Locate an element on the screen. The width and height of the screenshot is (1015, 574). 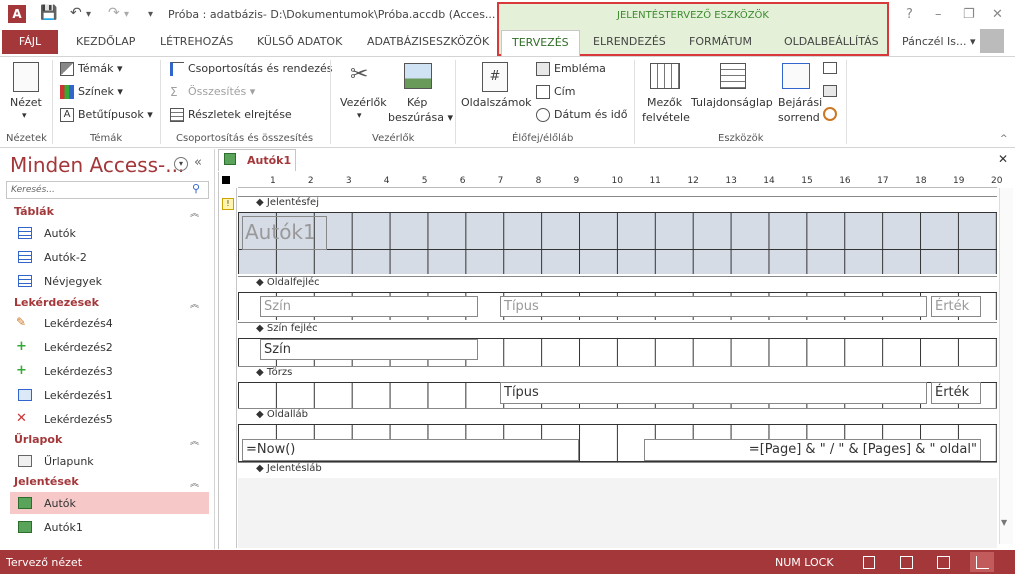
avatar is located at coordinates (992, 41).